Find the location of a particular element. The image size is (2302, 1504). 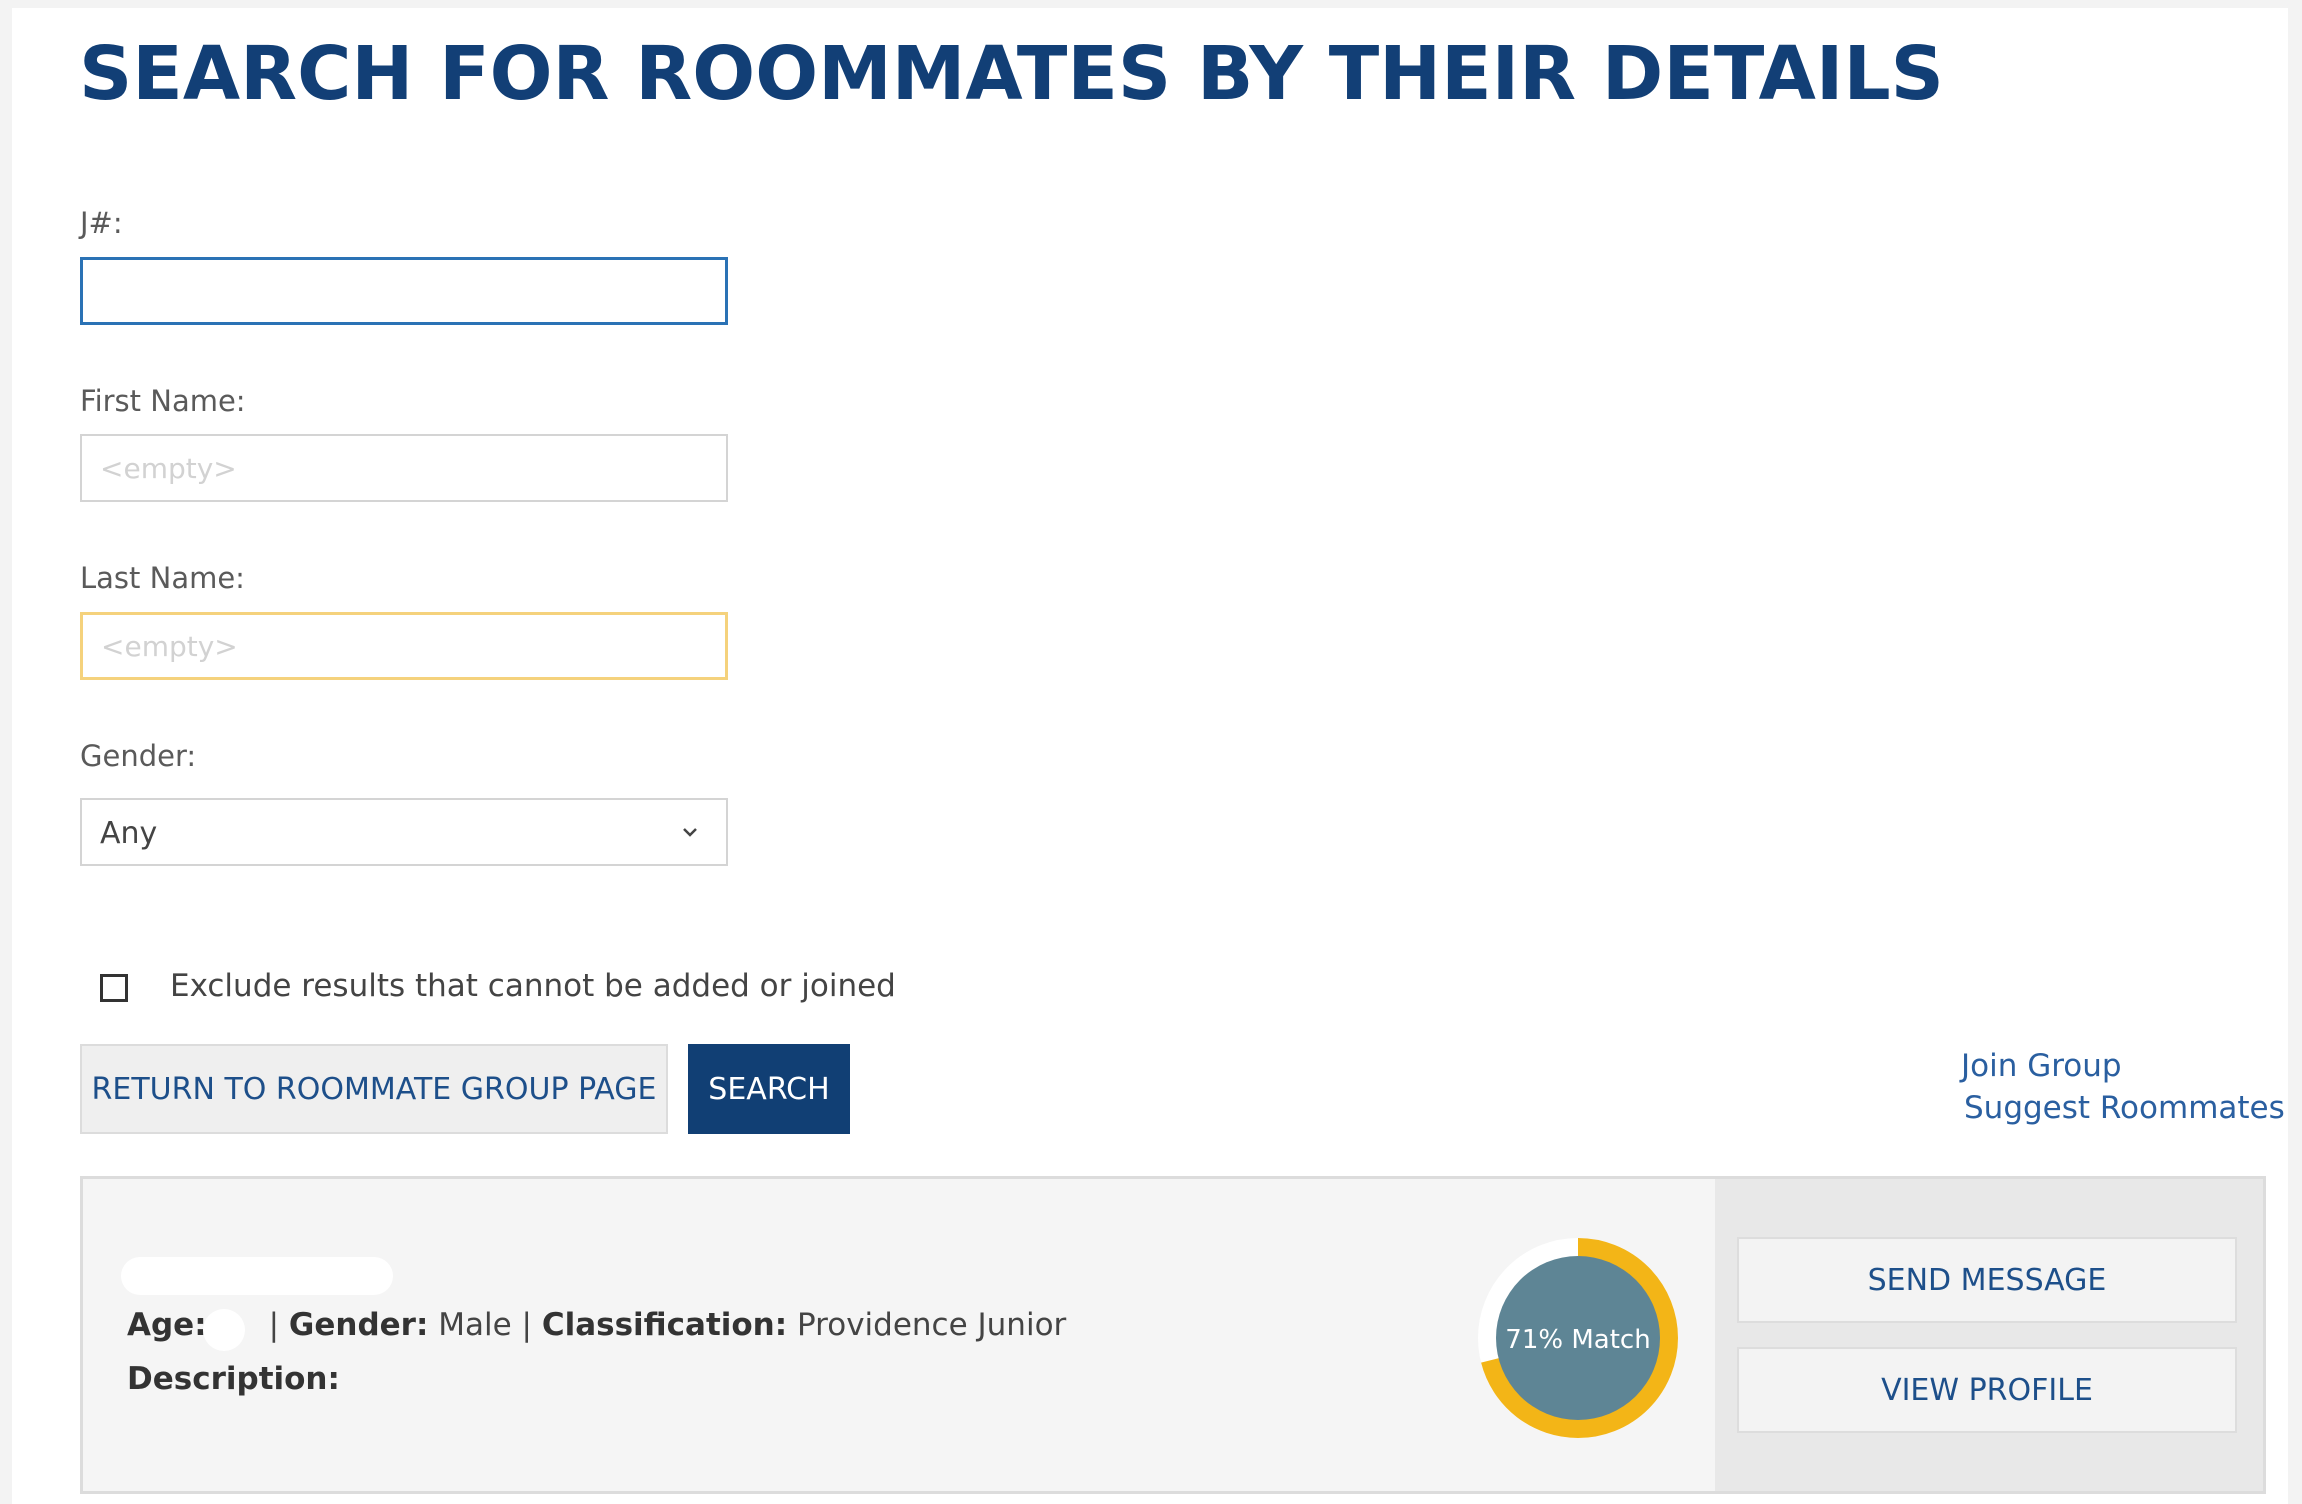

description-line: Description: is located at coordinates (233, 1379).